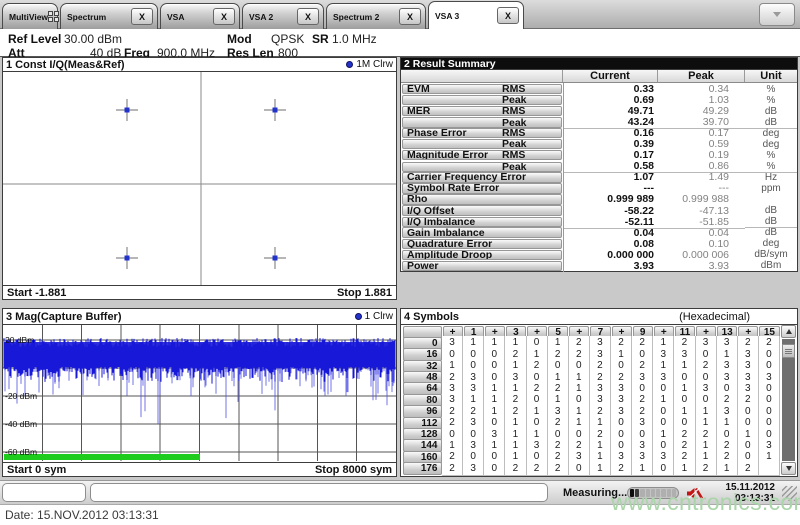  I want to click on setting-label: SR, so click(320, 39).